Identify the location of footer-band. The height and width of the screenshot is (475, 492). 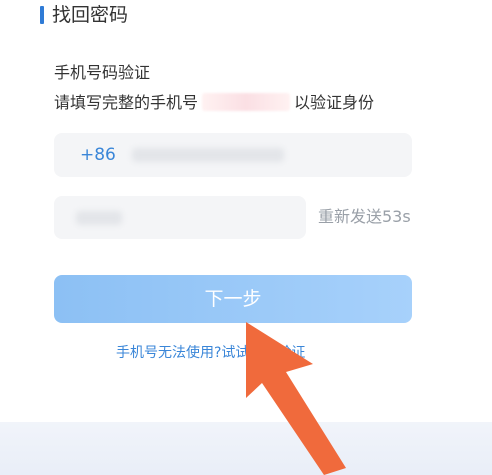
(246, 448).